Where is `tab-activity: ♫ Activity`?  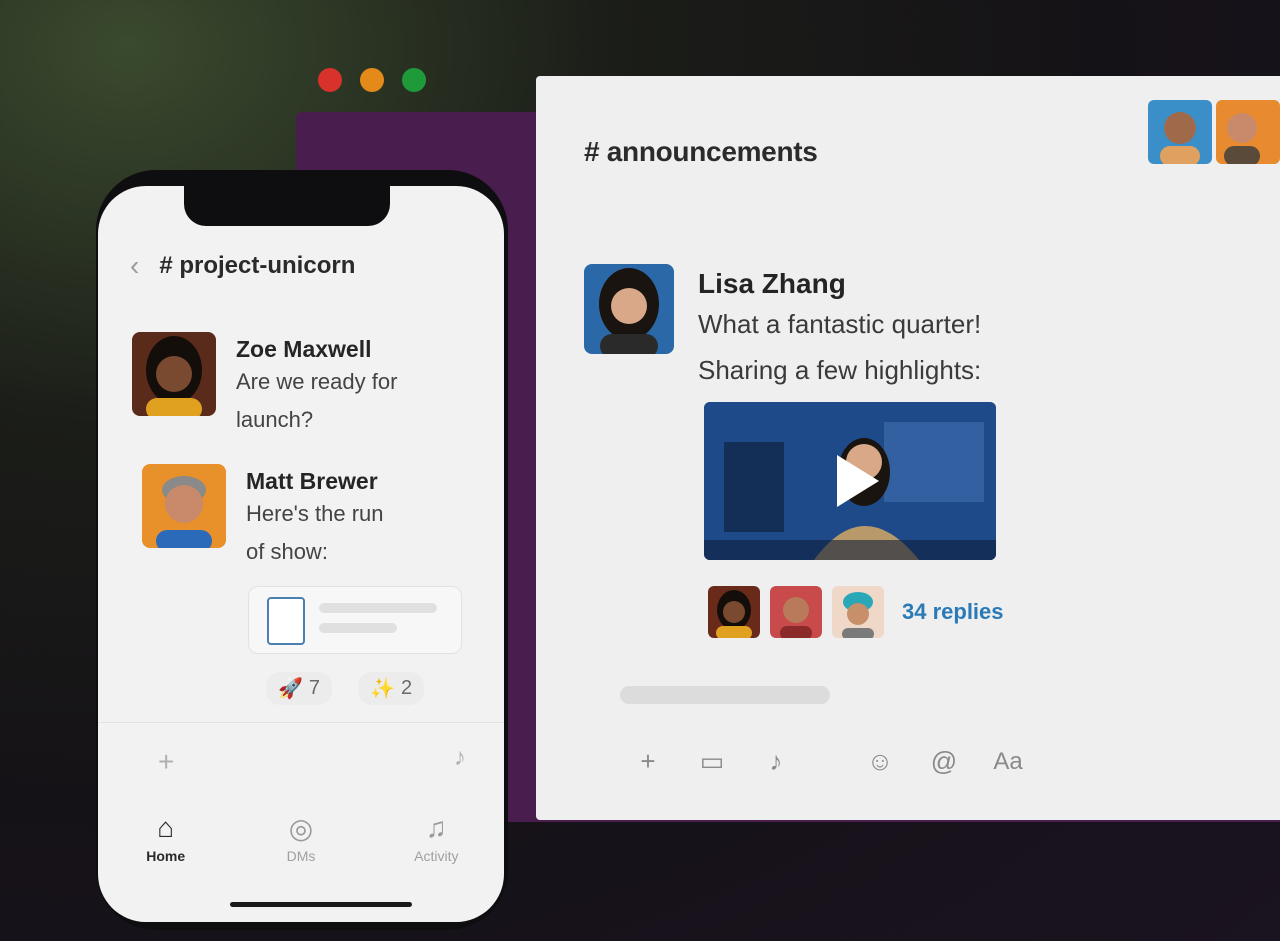
tab-activity: ♫ Activity is located at coordinates (436, 838).